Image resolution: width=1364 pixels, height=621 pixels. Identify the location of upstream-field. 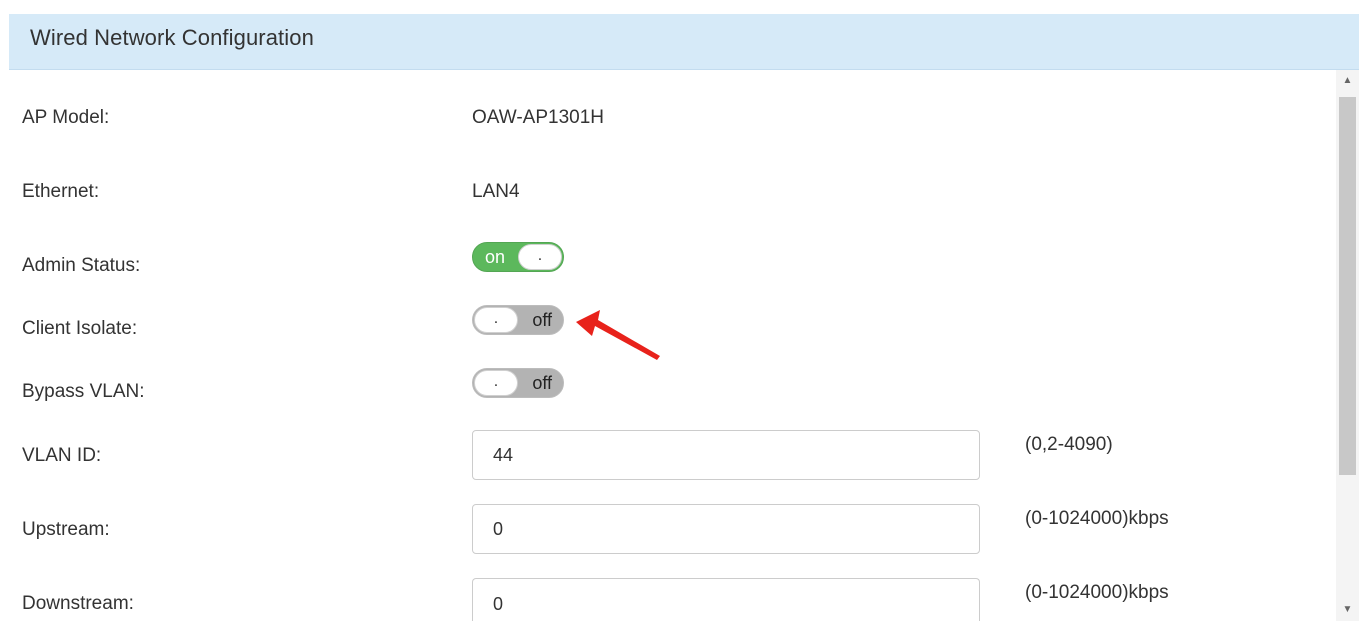
(726, 529).